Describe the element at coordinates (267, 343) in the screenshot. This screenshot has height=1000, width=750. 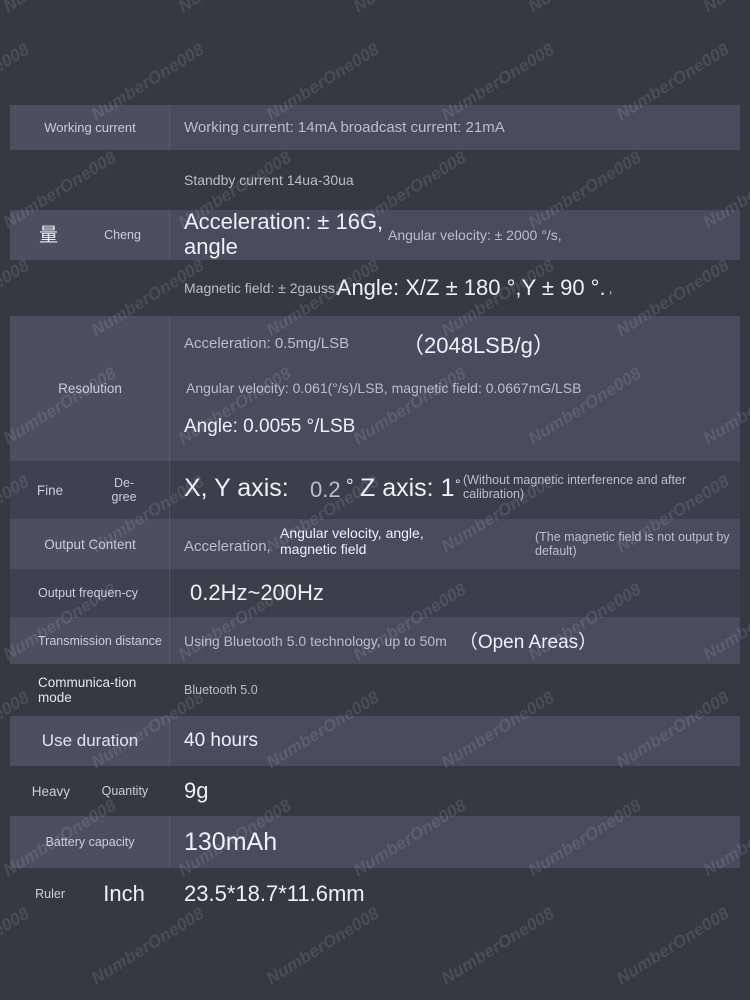
I see `value-text: Acceleration: 0.5mg/LSB` at that location.